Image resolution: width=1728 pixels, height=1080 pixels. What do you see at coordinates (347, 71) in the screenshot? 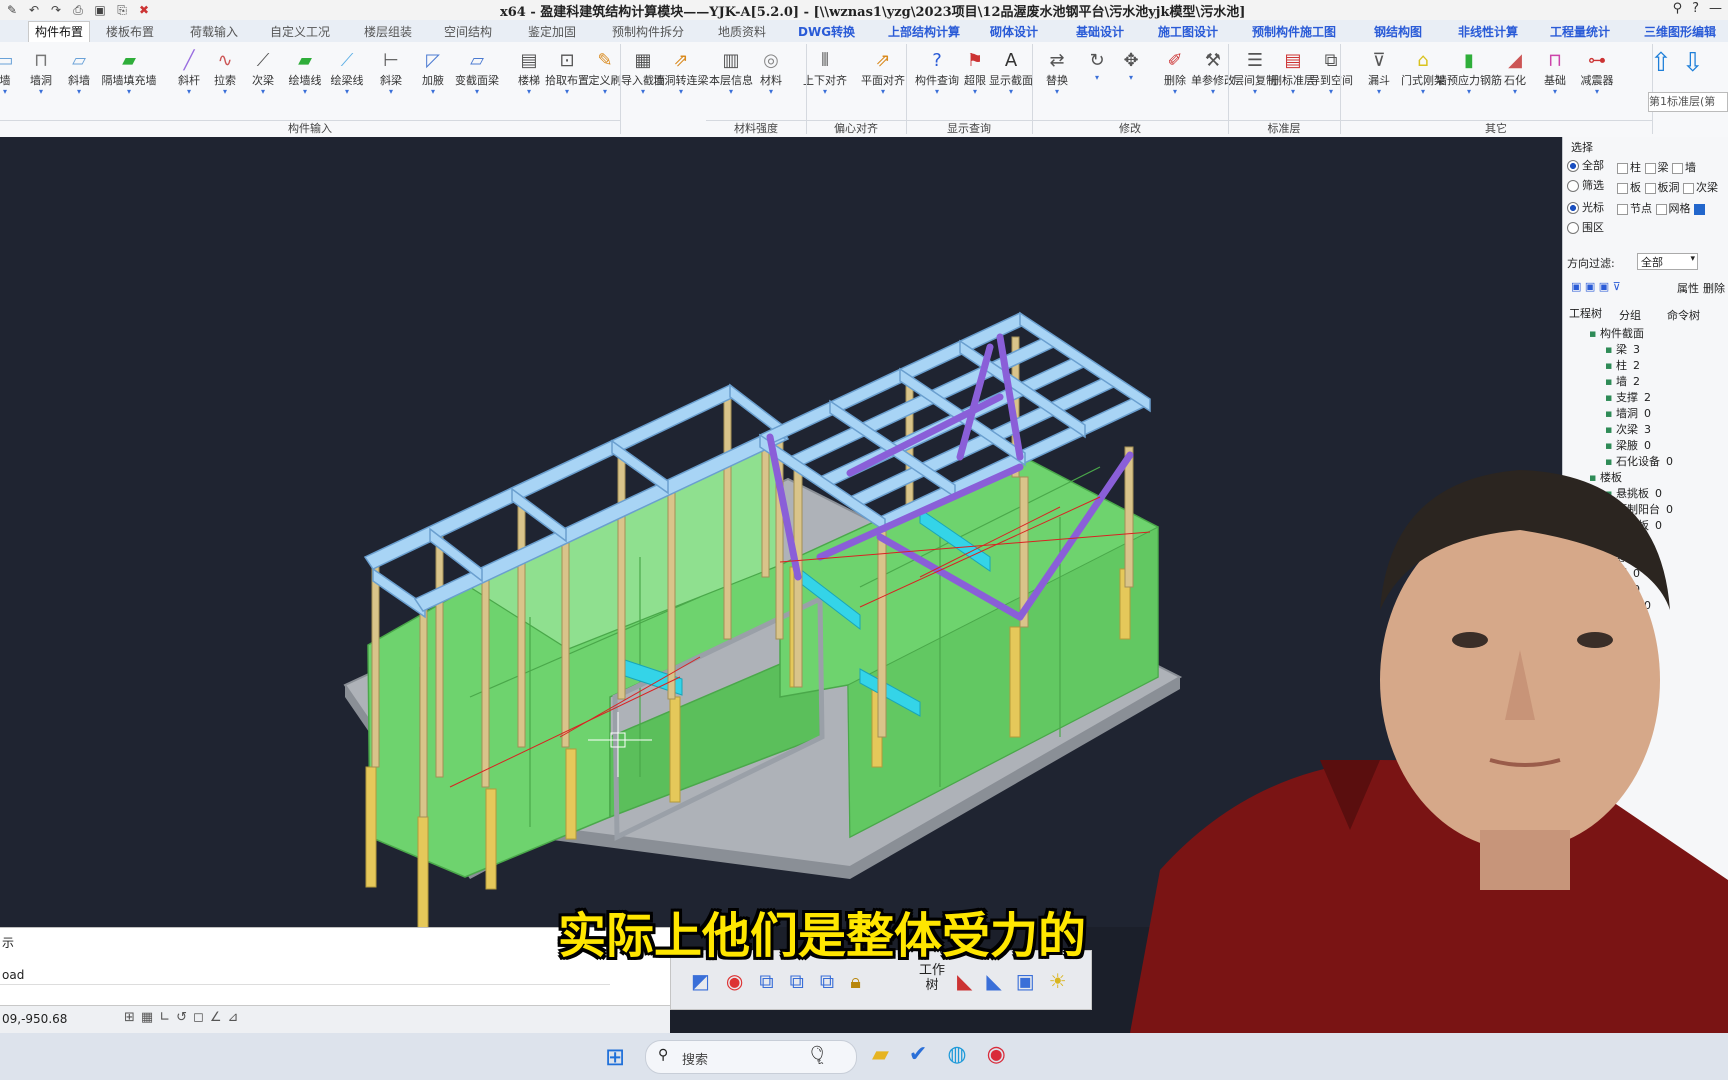
I see `draw-beam-button: ⟋ 绘梁线 ▾` at bounding box center [347, 71].